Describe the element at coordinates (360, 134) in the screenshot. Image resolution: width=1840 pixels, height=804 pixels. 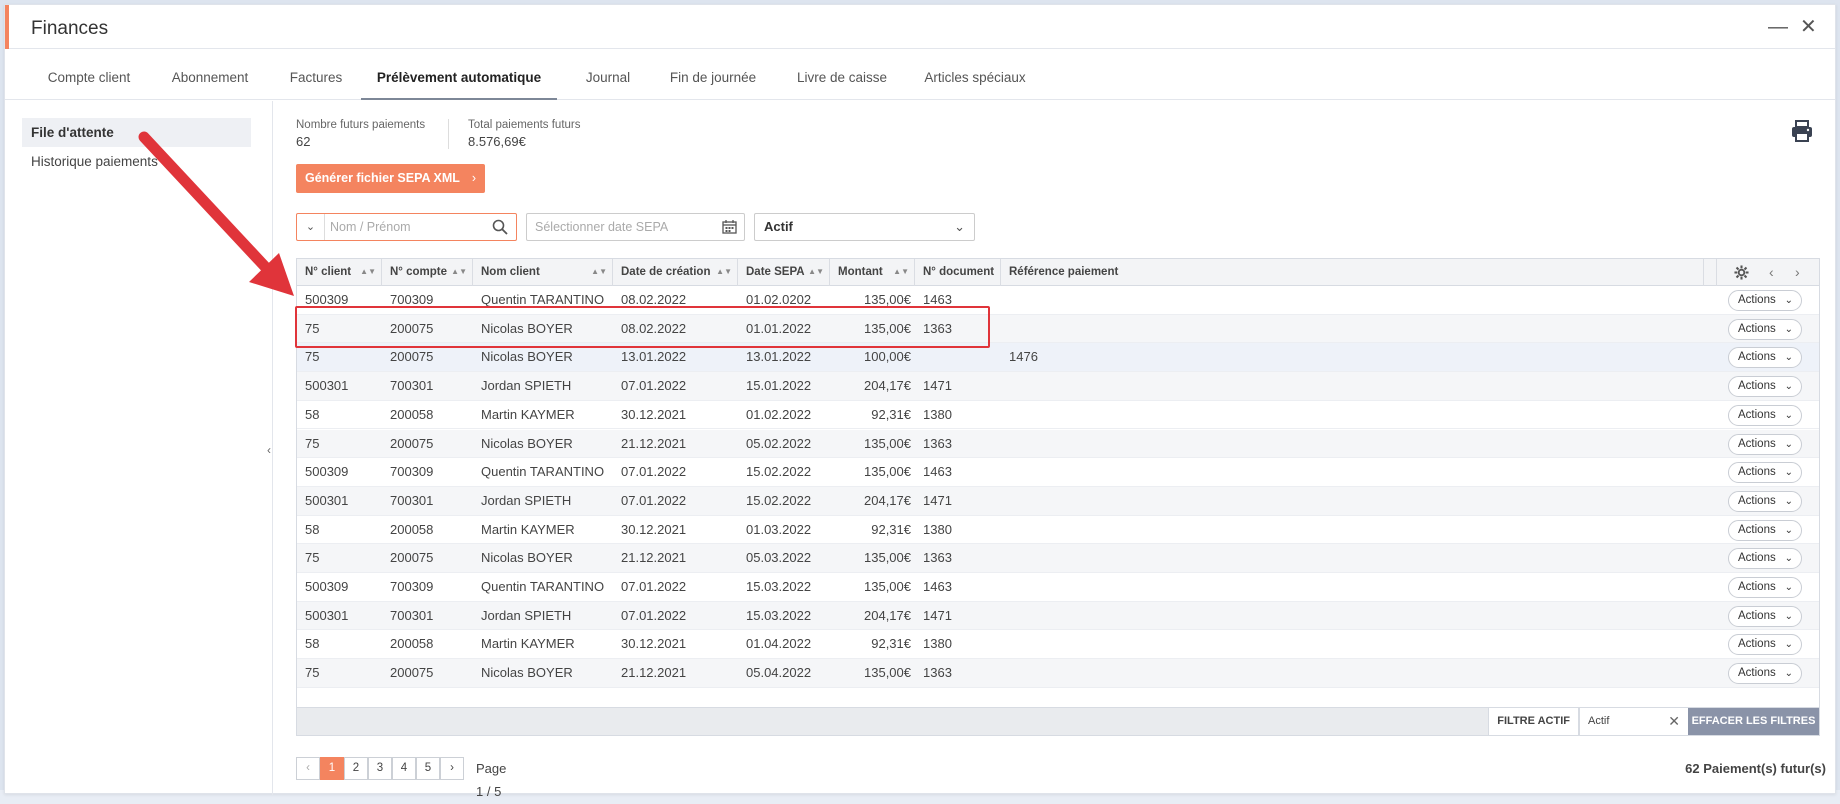
I see `future-count-stat: Nombre futurs paiements 62` at that location.